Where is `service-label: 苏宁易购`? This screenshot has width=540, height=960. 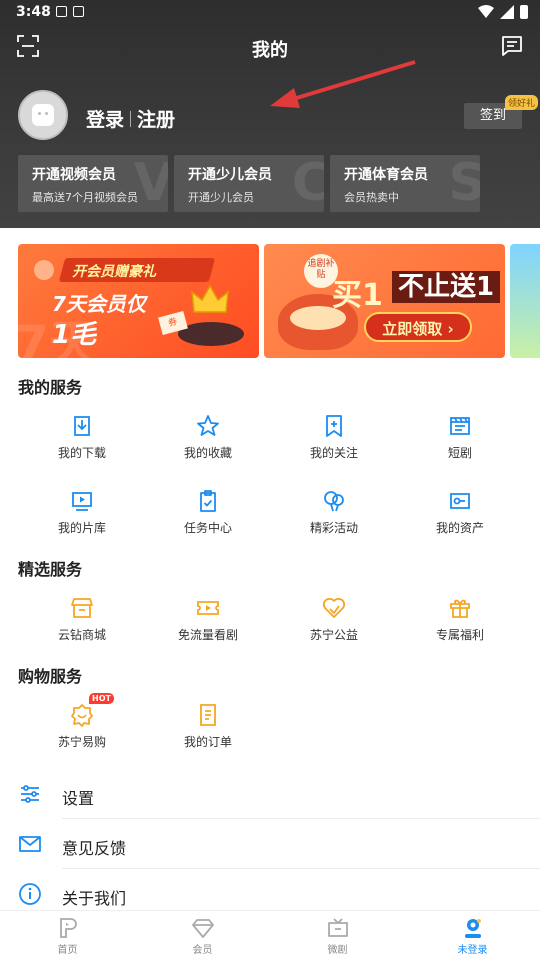
service-label: 苏宁易购 is located at coordinates (81, 742).